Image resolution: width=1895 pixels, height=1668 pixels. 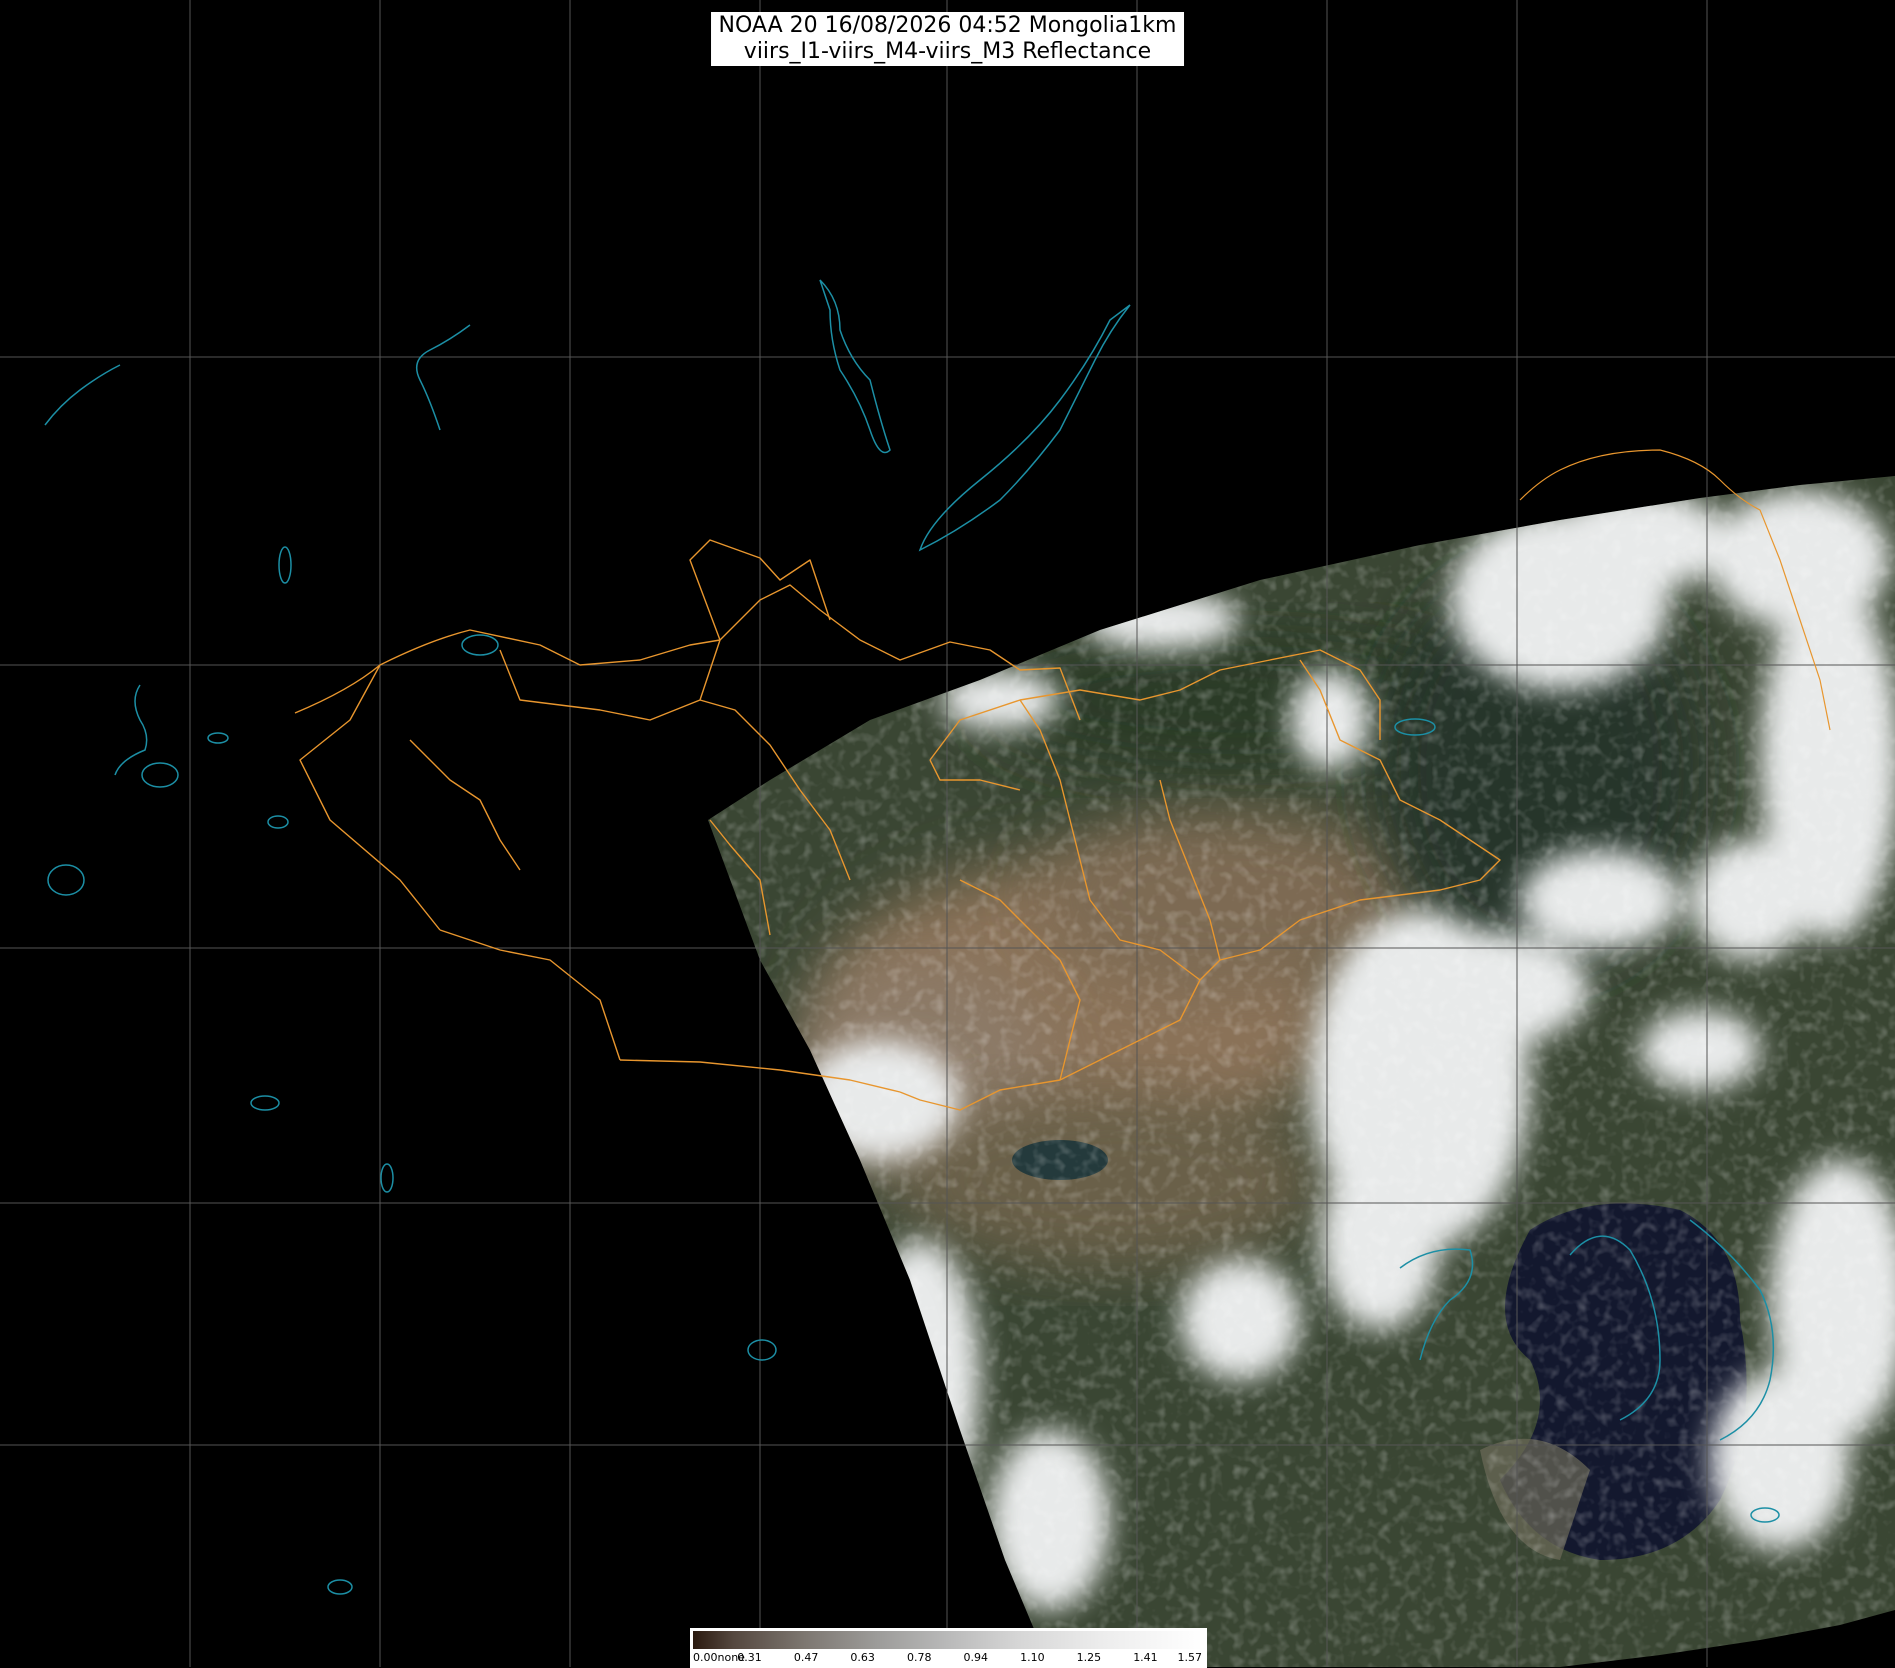 I want to click on colorbar-gradient, so click(x=947, y=1640).